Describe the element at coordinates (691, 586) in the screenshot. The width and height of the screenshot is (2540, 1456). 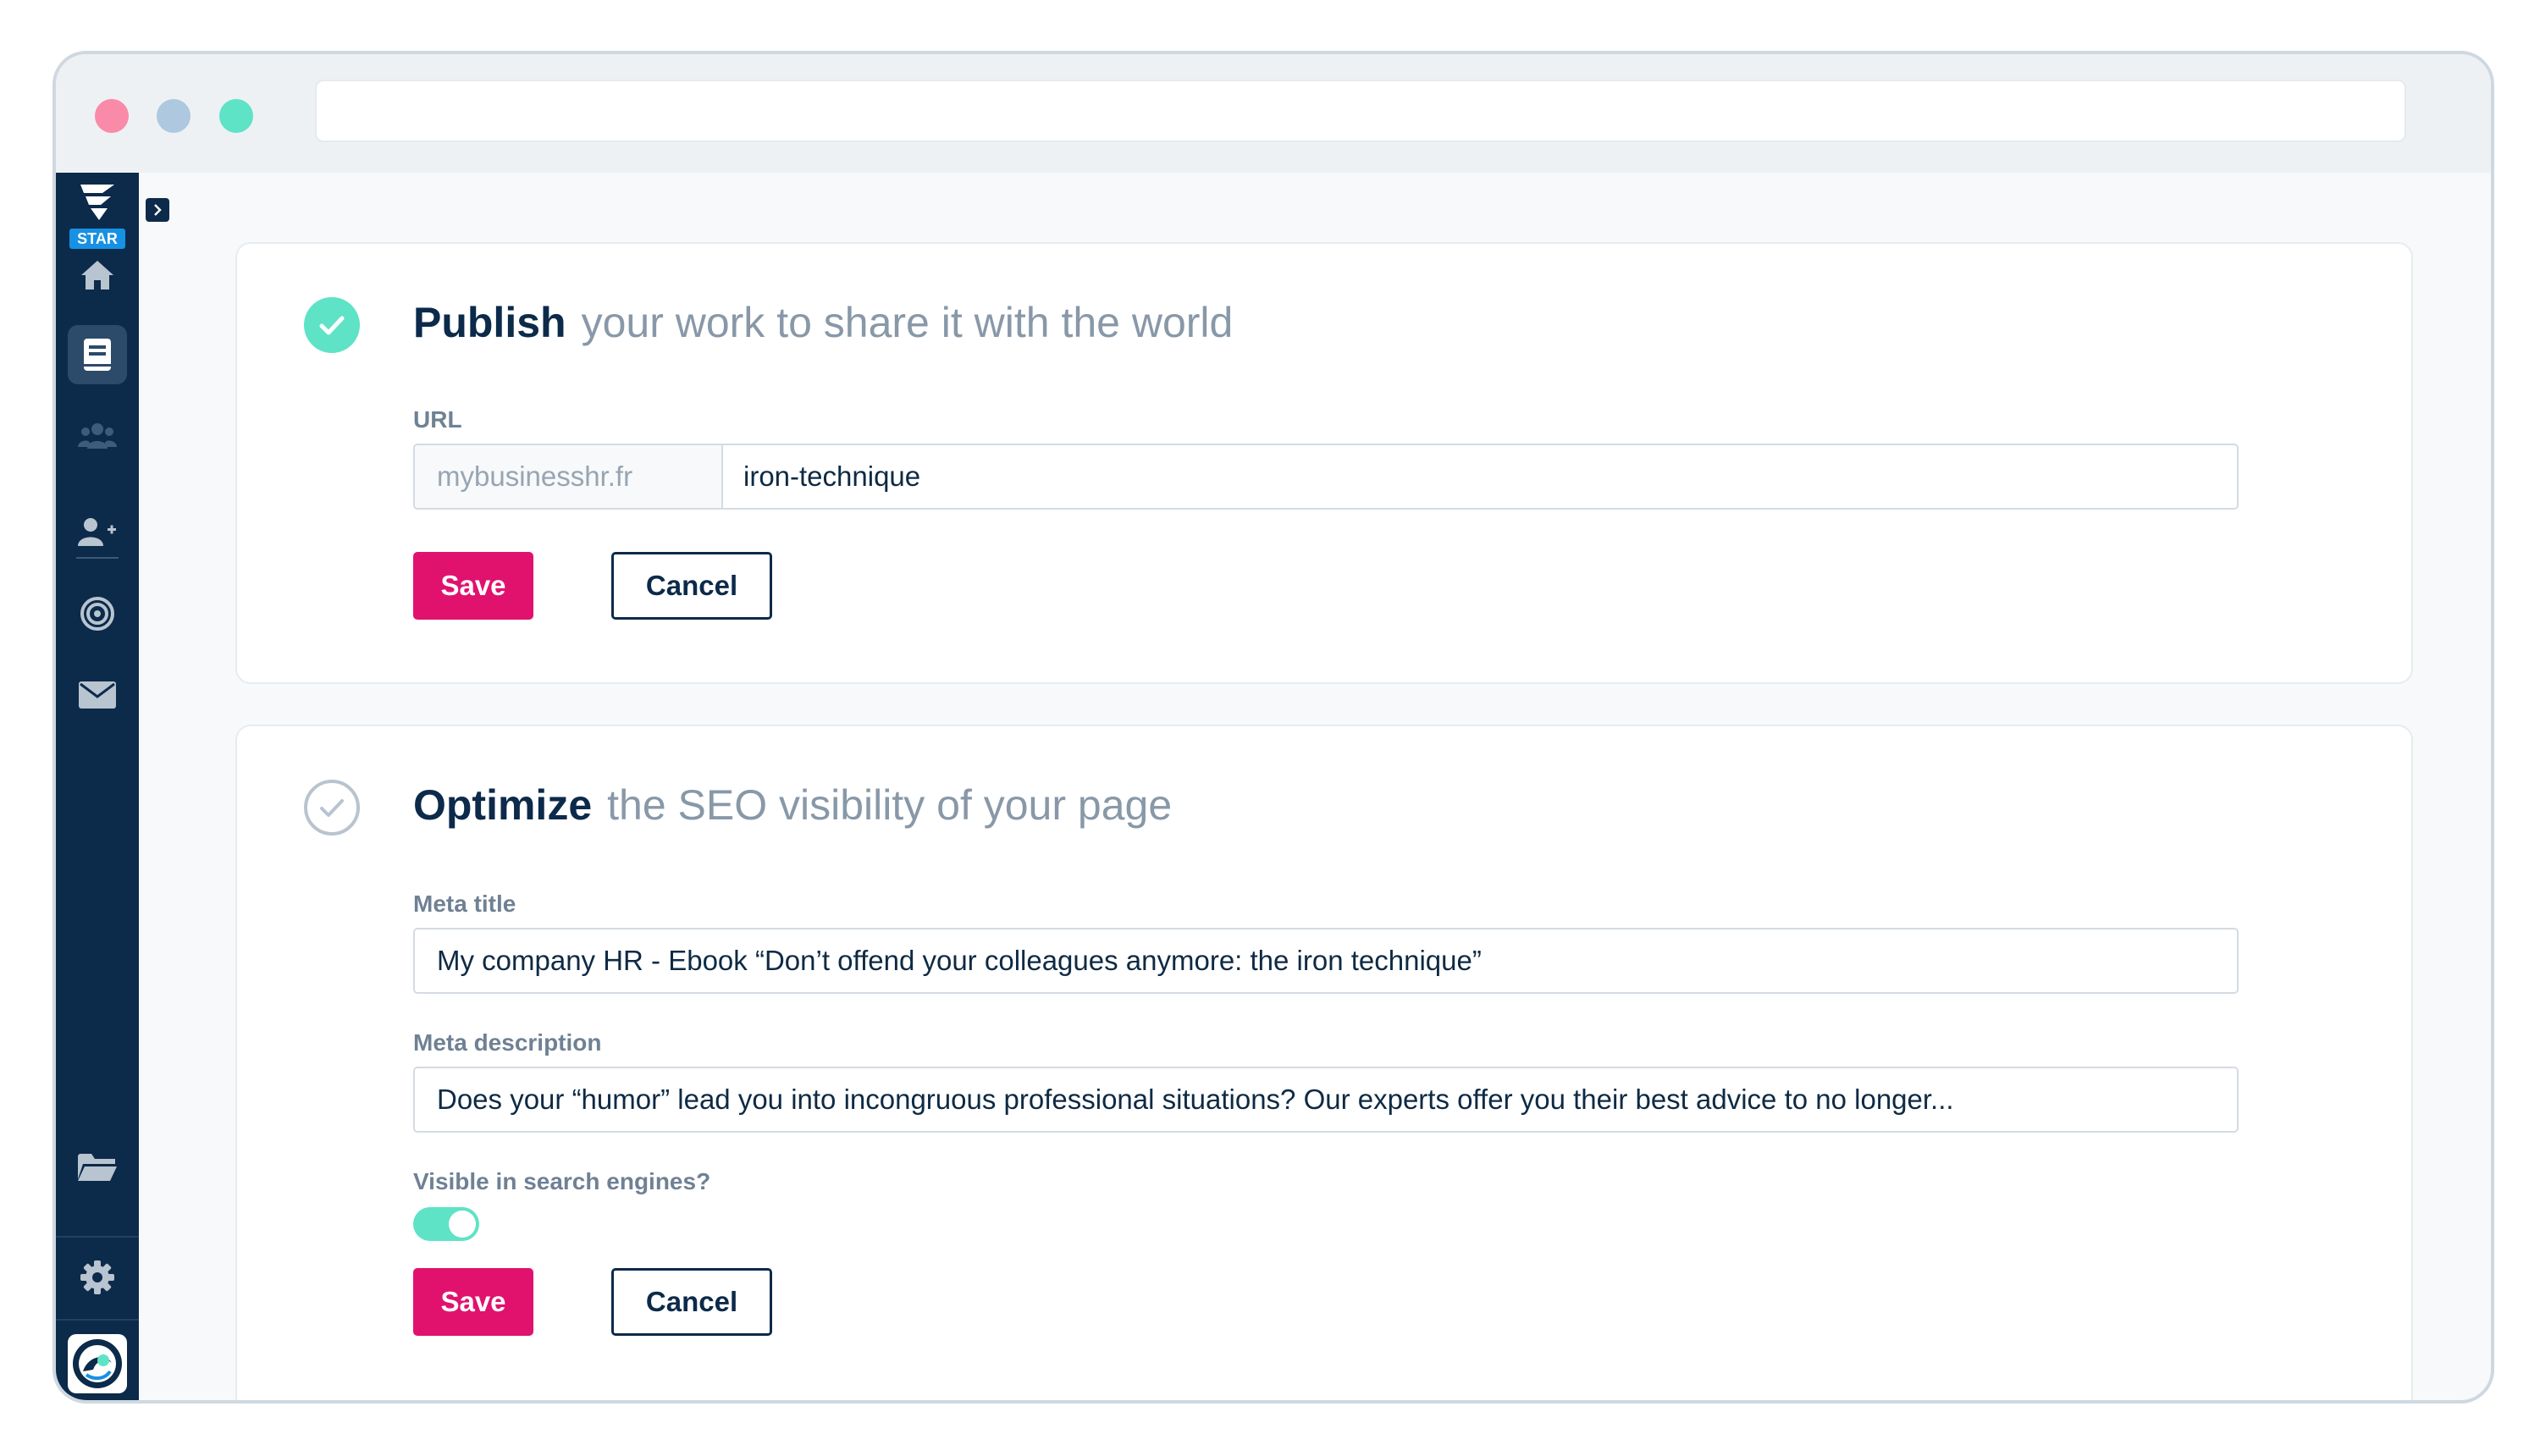
I see `publish-cancel-button: Cancel` at that location.